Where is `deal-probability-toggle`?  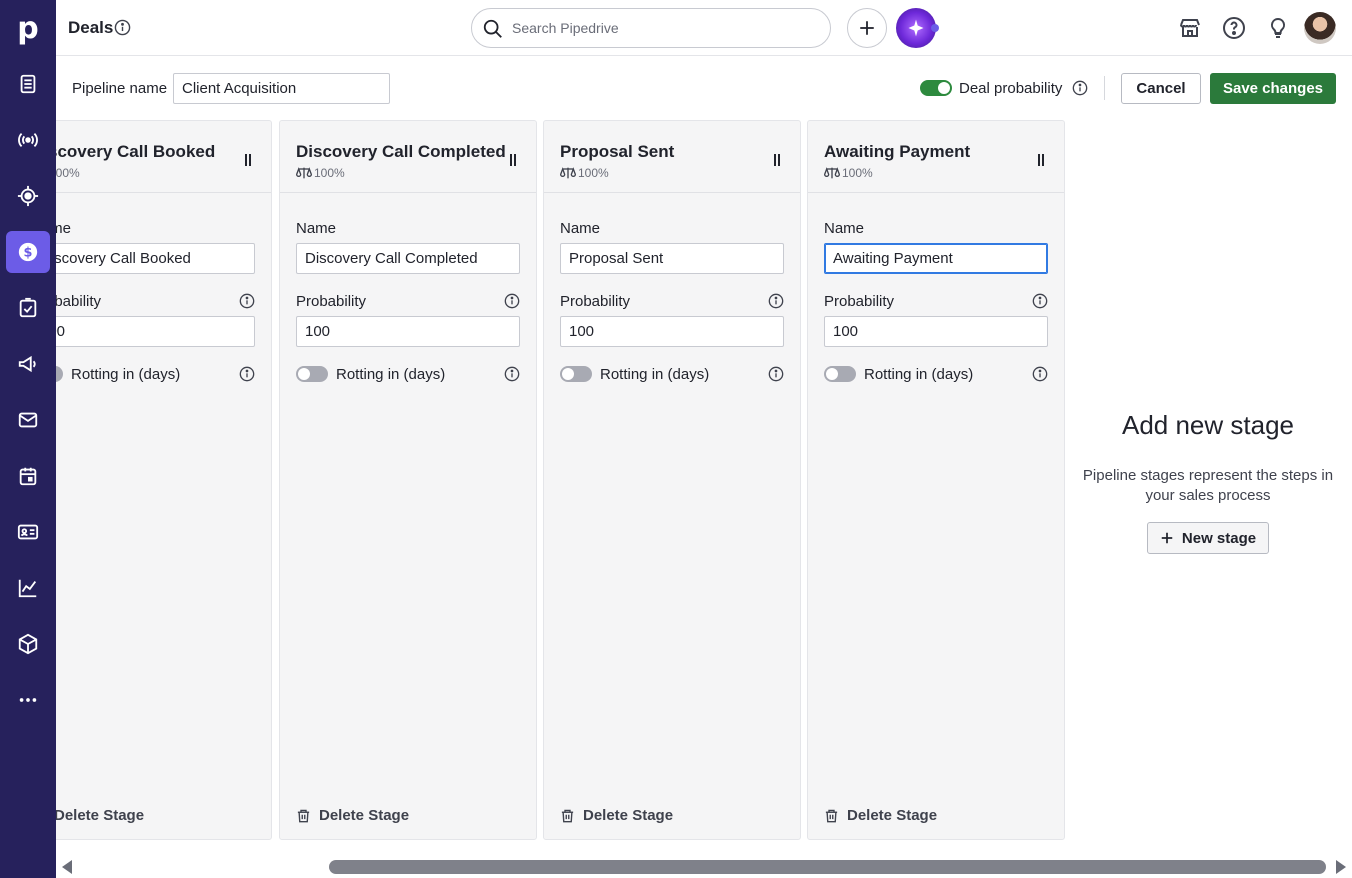 deal-probability-toggle is located at coordinates (936, 88).